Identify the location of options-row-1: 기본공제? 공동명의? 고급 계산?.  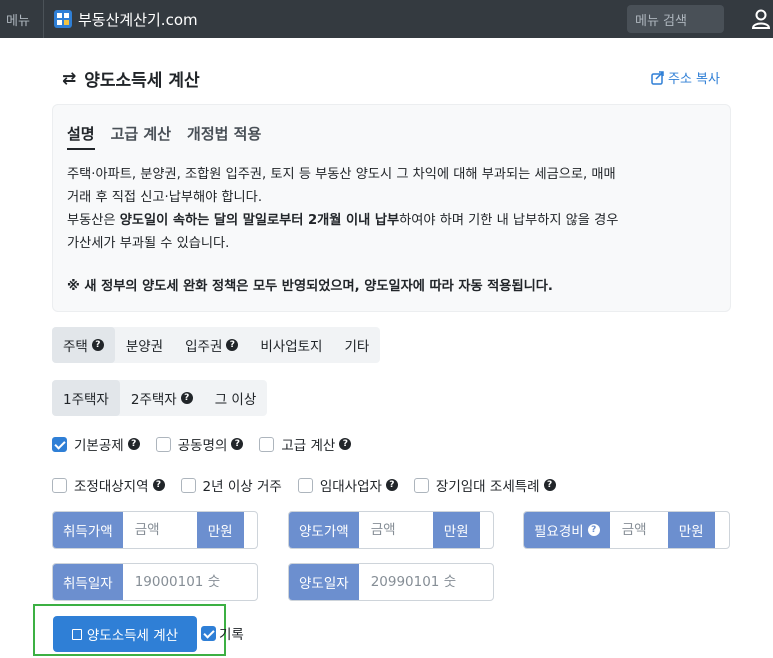
(209, 444).